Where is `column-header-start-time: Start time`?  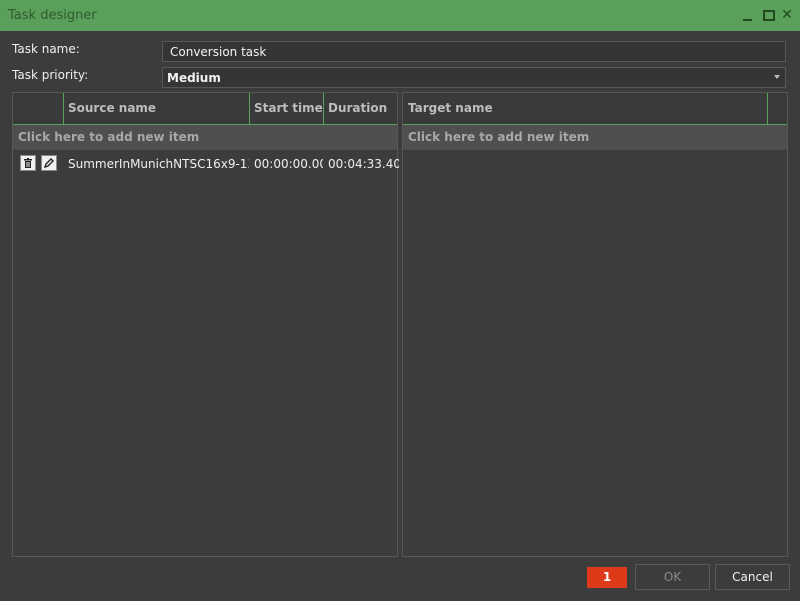
column-header-start-time: Start time is located at coordinates (286, 108).